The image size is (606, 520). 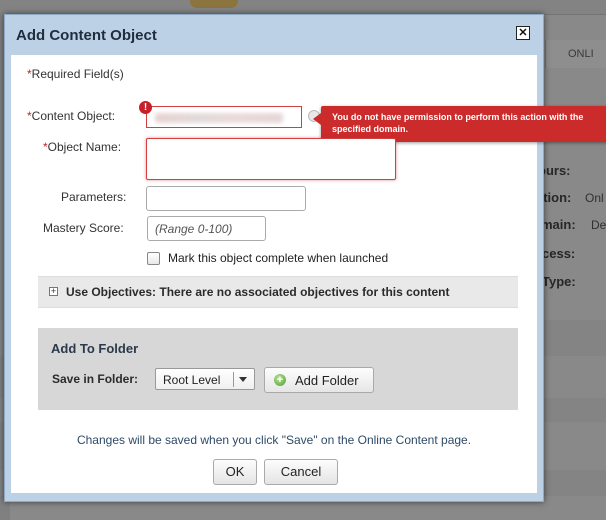 What do you see at coordinates (274, 34) in the screenshot?
I see `dialog-titlebar: Add Content Object ✕` at bounding box center [274, 34].